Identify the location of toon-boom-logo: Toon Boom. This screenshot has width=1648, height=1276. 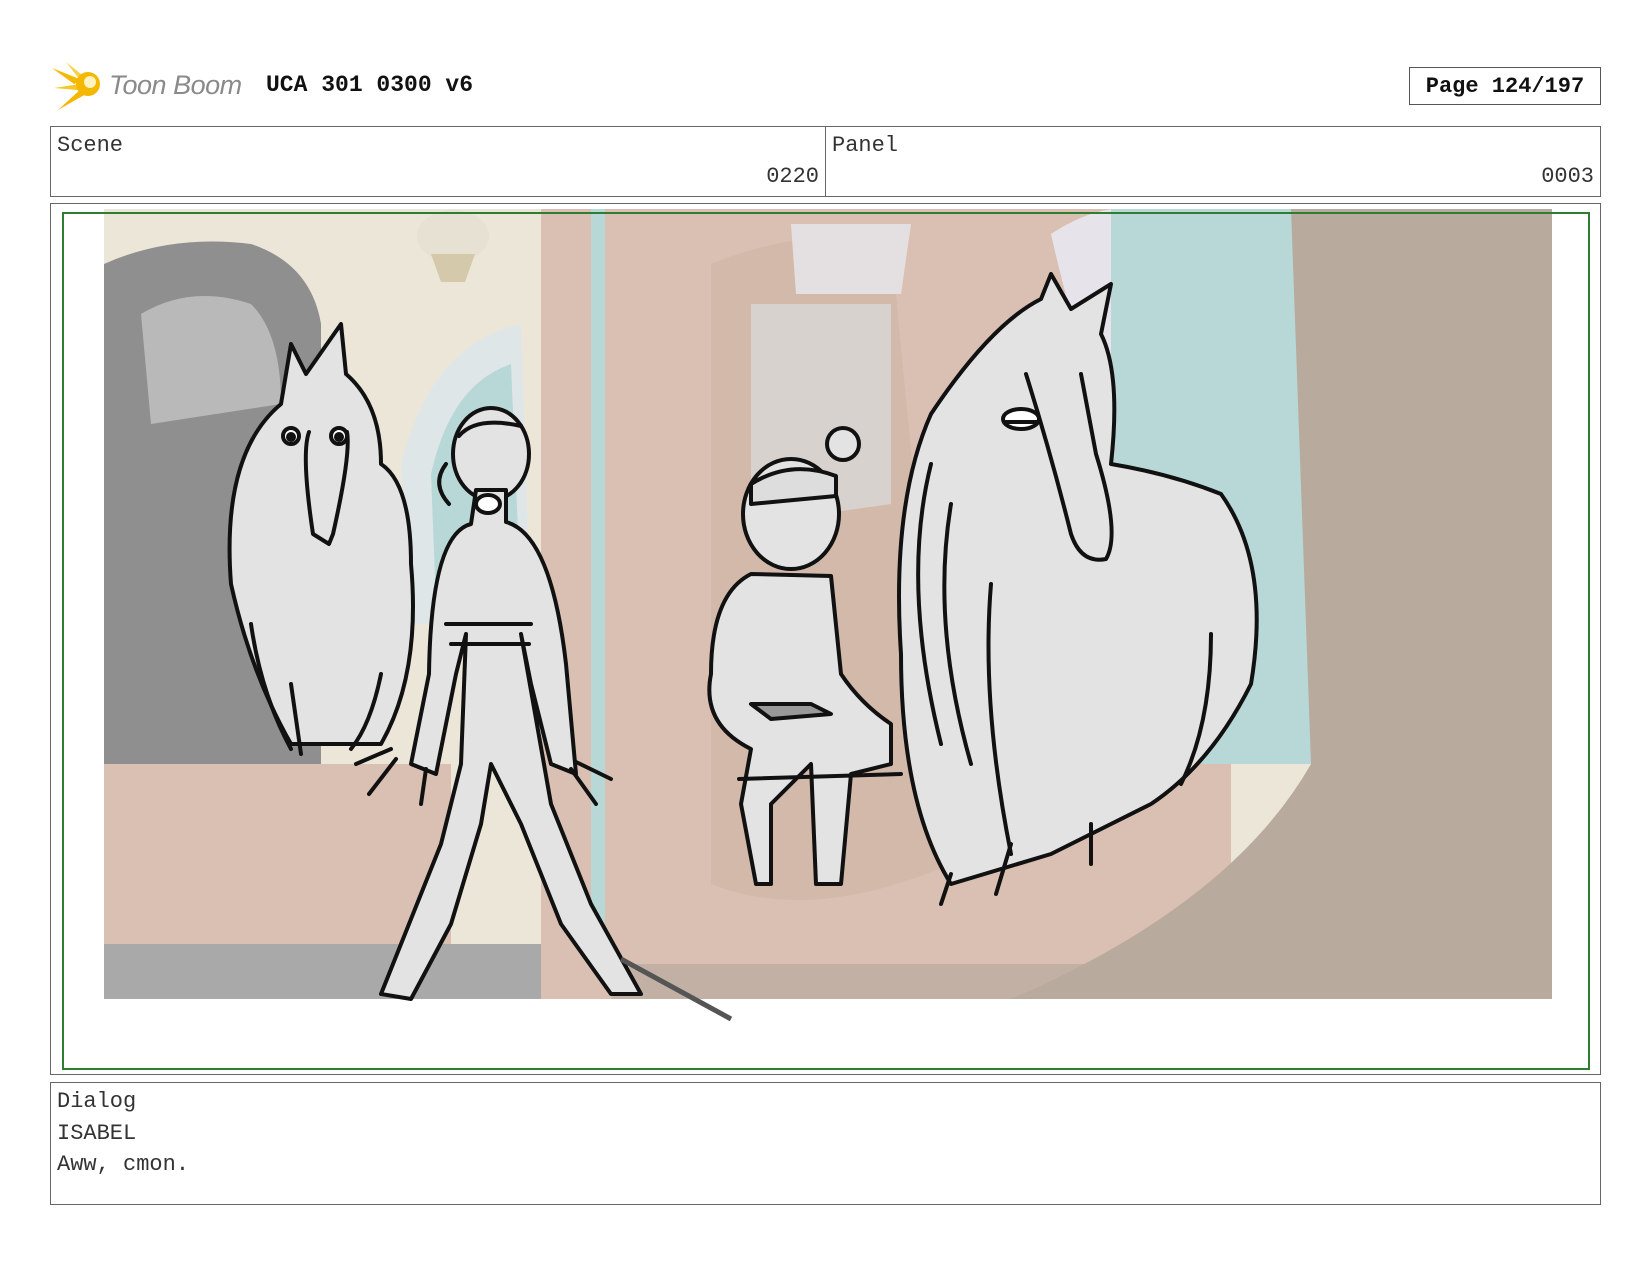
(152, 86).